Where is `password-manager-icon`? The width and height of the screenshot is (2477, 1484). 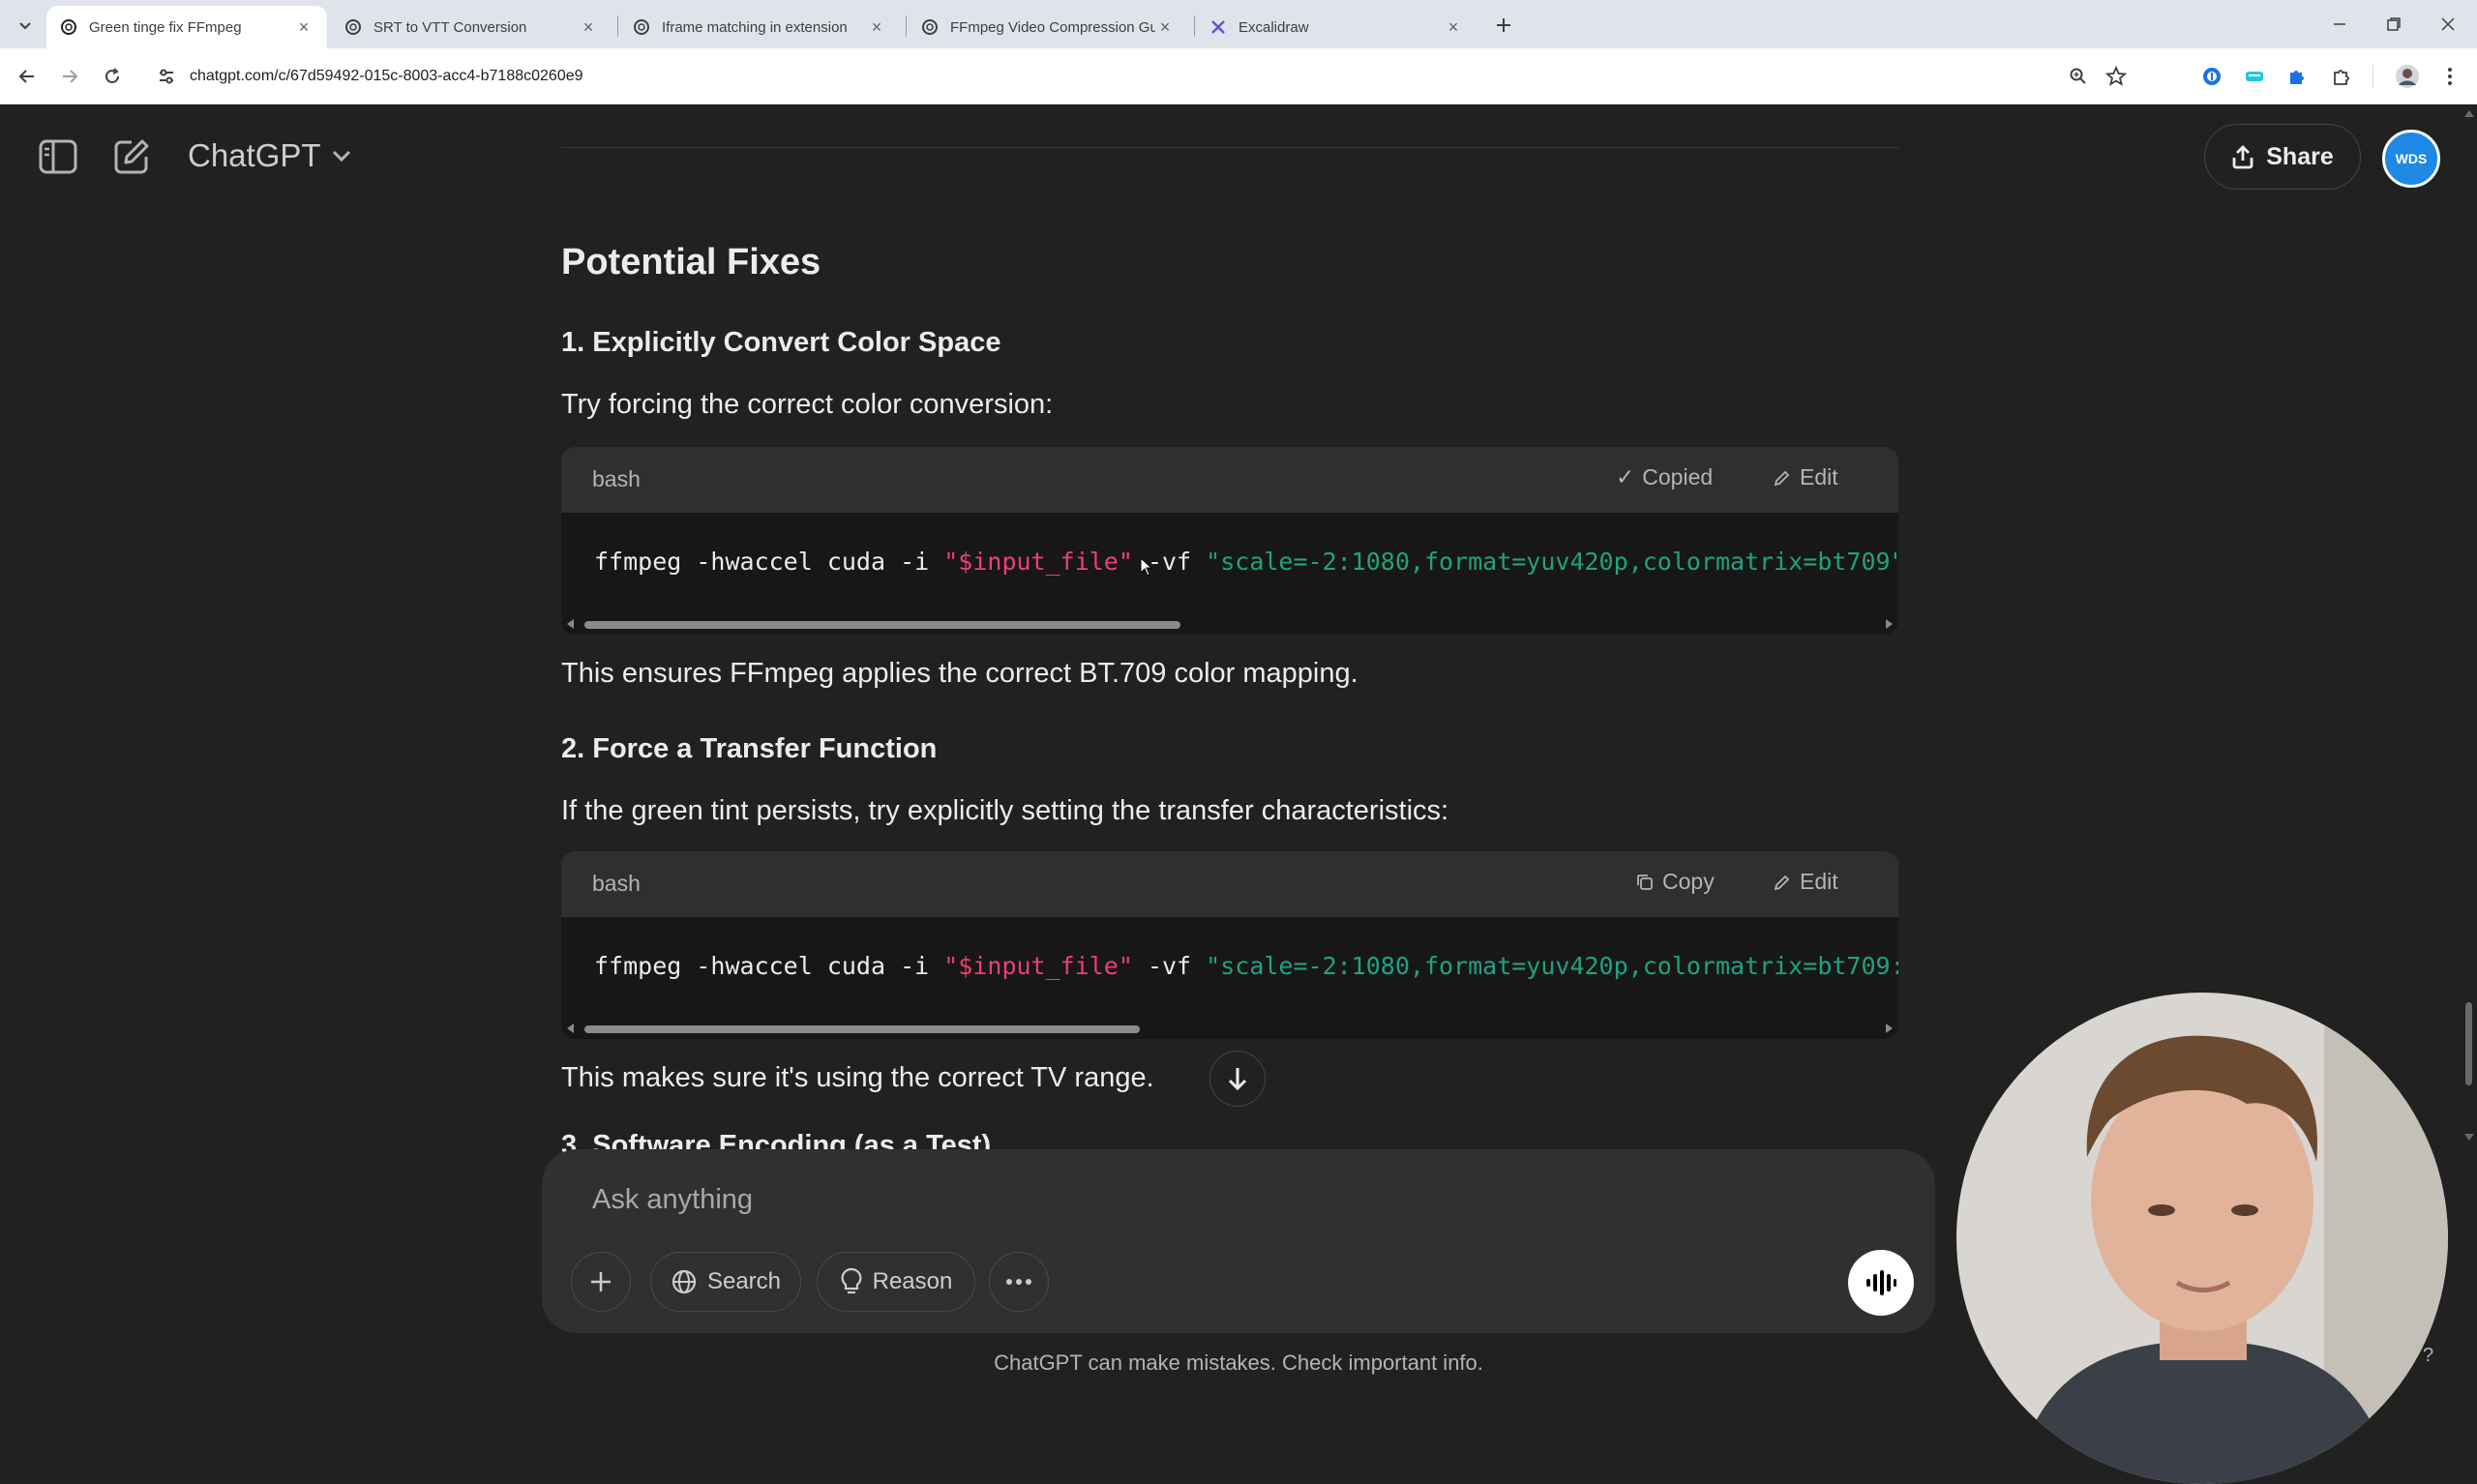 password-manager-icon is located at coordinates (2212, 76).